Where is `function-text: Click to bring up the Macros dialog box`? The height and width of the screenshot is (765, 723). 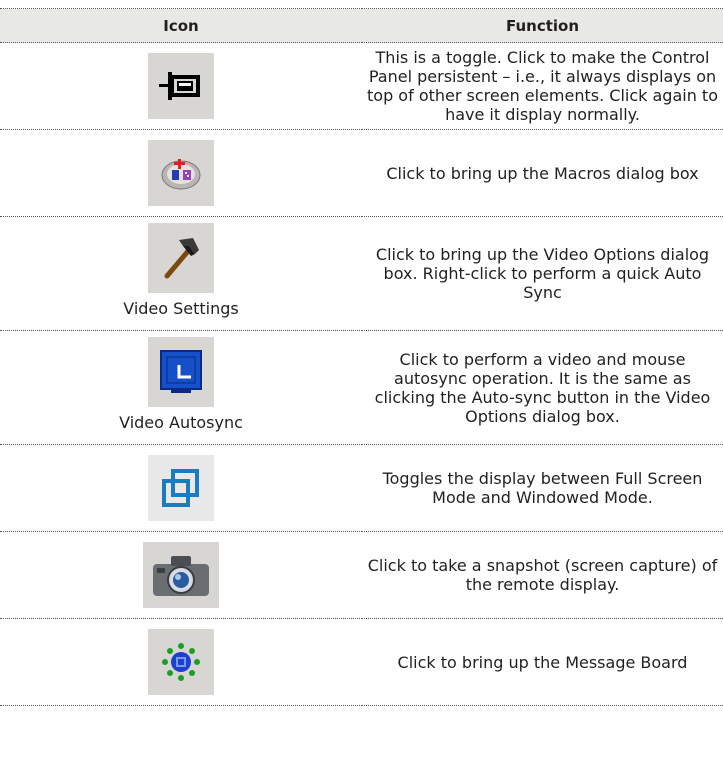 function-text: Click to bring up the Macros dialog box is located at coordinates (542, 173).